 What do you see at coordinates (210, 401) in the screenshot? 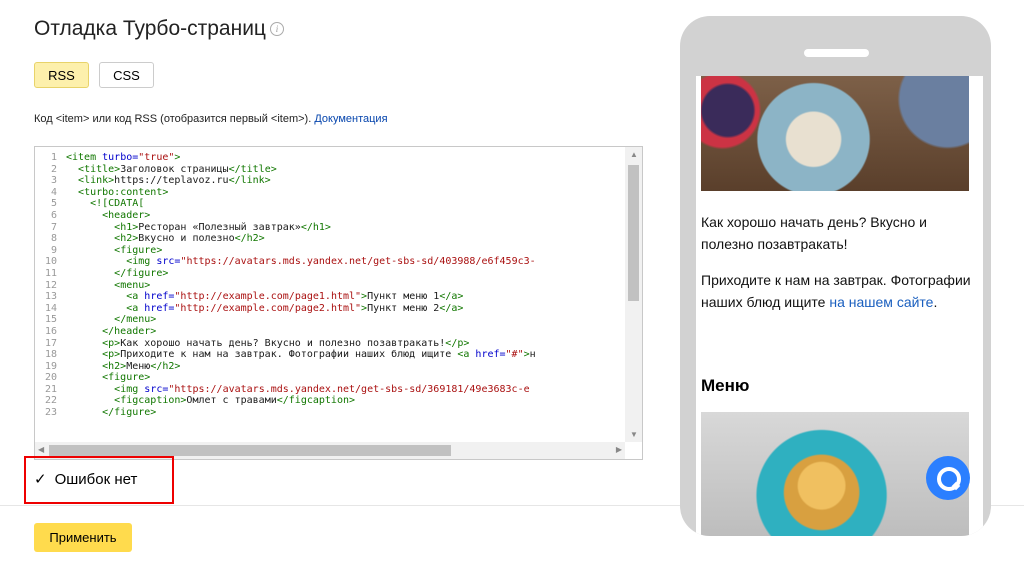
I see `code-line-text: <figcaption>Омлет с травами</figcaption>` at bounding box center [210, 401].